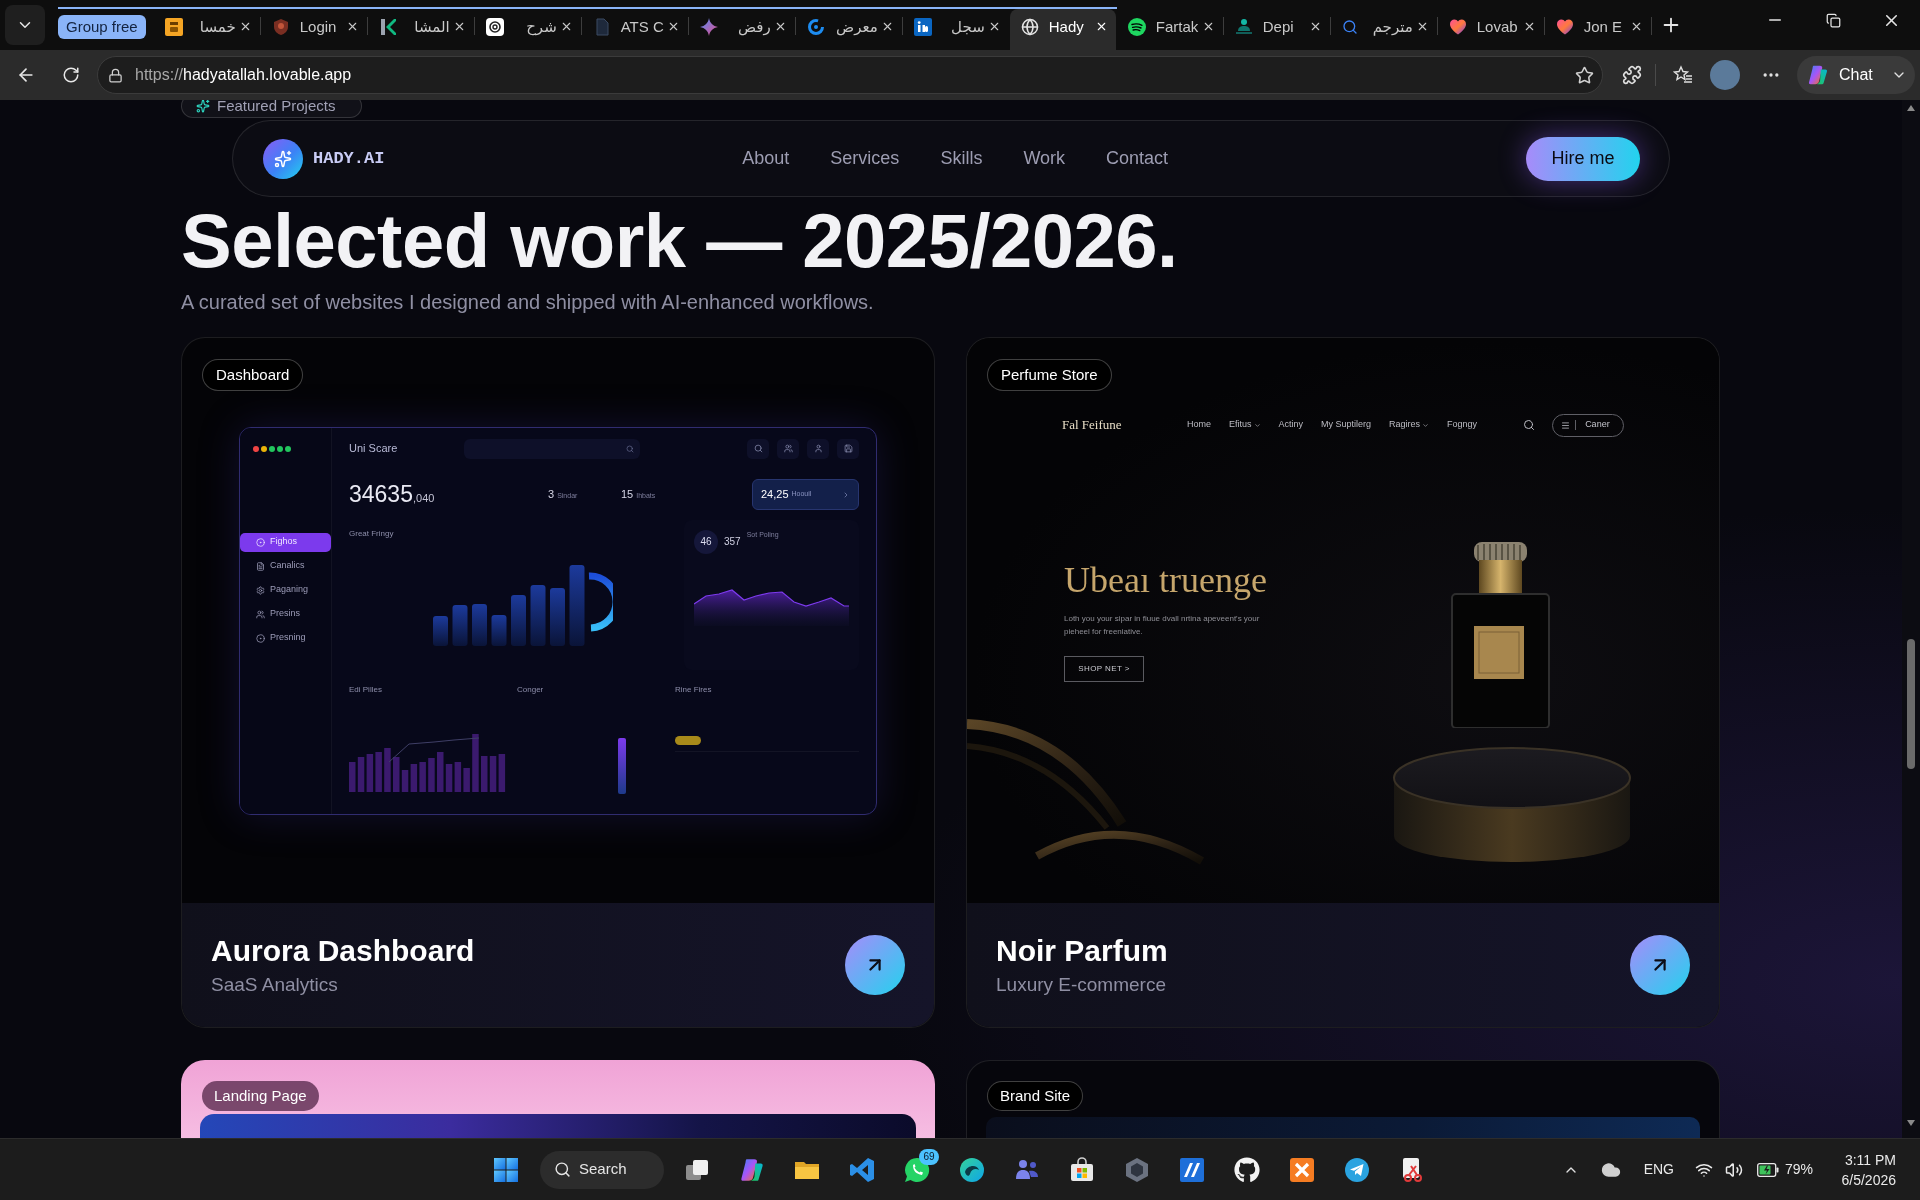 This screenshot has height=1200, width=1920. Describe the element at coordinates (1833, 20) in the screenshot. I see `restore-icon` at that location.